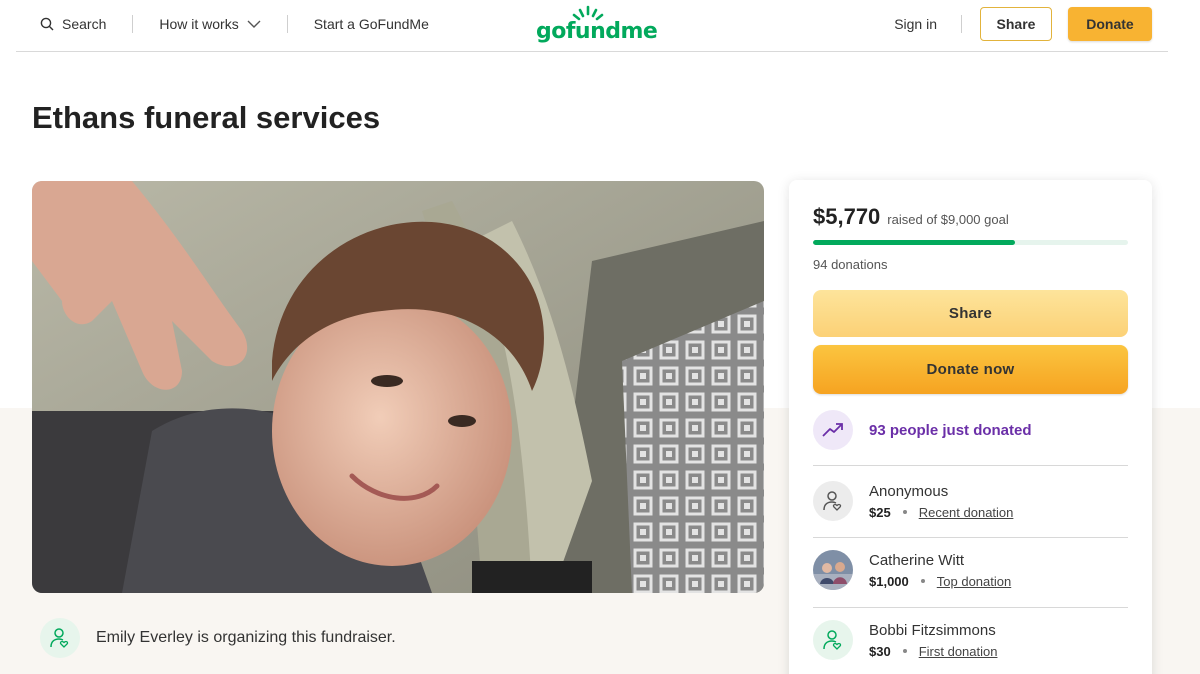 The width and height of the screenshot is (1200, 674). I want to click on donor-info: Bobbi Fitzsimmons $30 First donation, so click(933, 640).